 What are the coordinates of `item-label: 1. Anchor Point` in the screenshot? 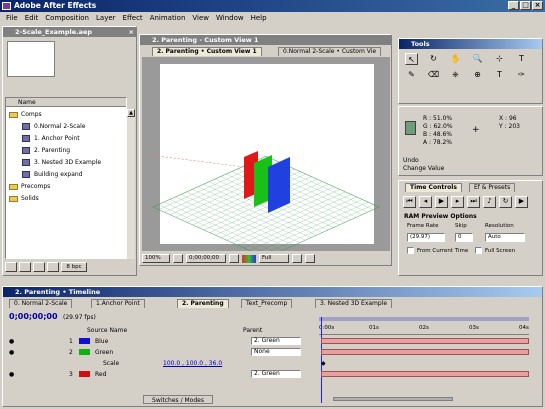 It's located at (57, 138).